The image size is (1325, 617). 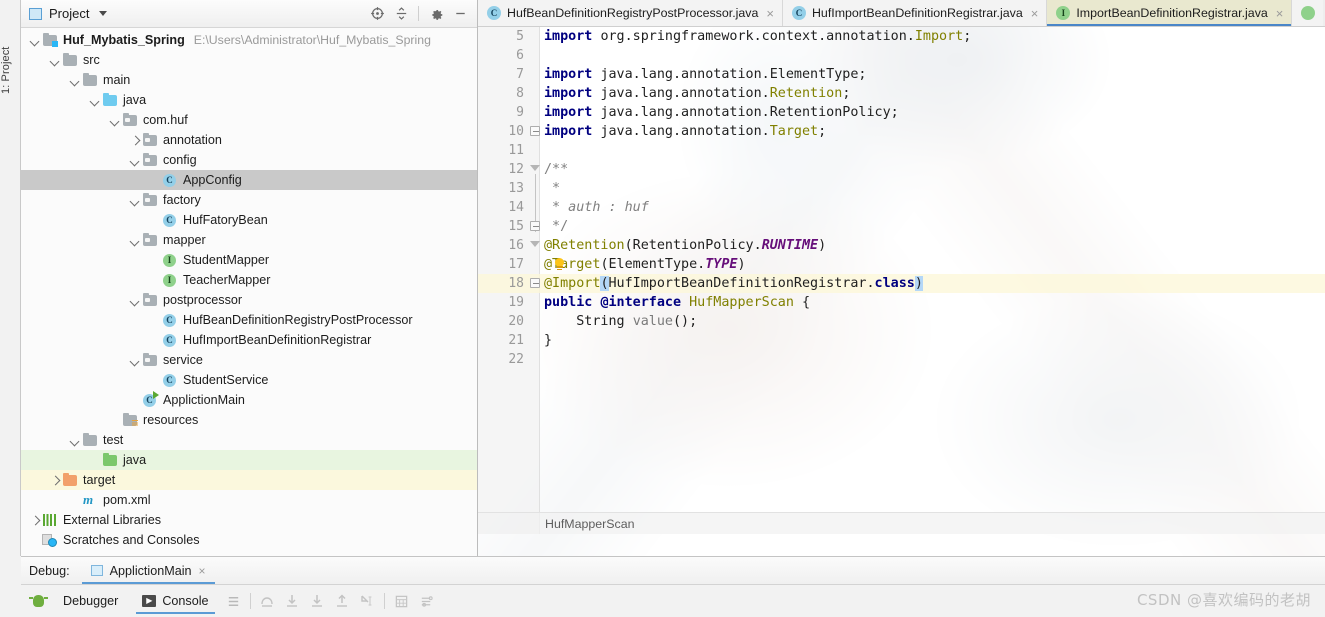 What do you see at coordinates (901, 93) in the screenshot?
I see `code-line-8: 8 import java.lang.annotation.Retention;` at bounding box center [901, 93].